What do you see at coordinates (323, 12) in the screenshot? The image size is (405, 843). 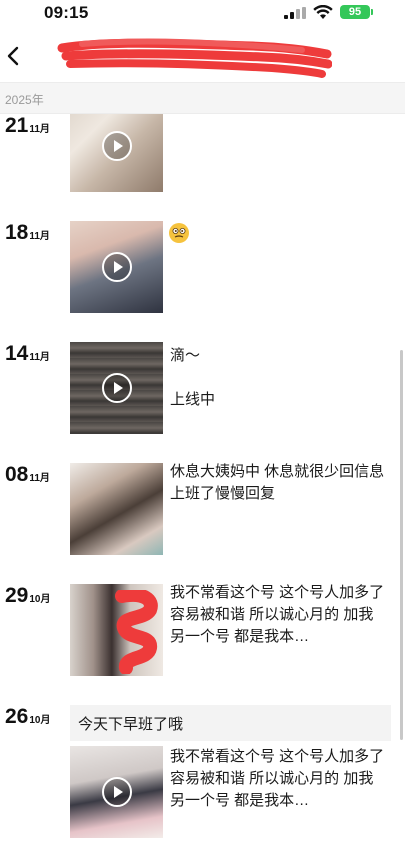 I see `wifi-icon` at bounding box center [323, 12].